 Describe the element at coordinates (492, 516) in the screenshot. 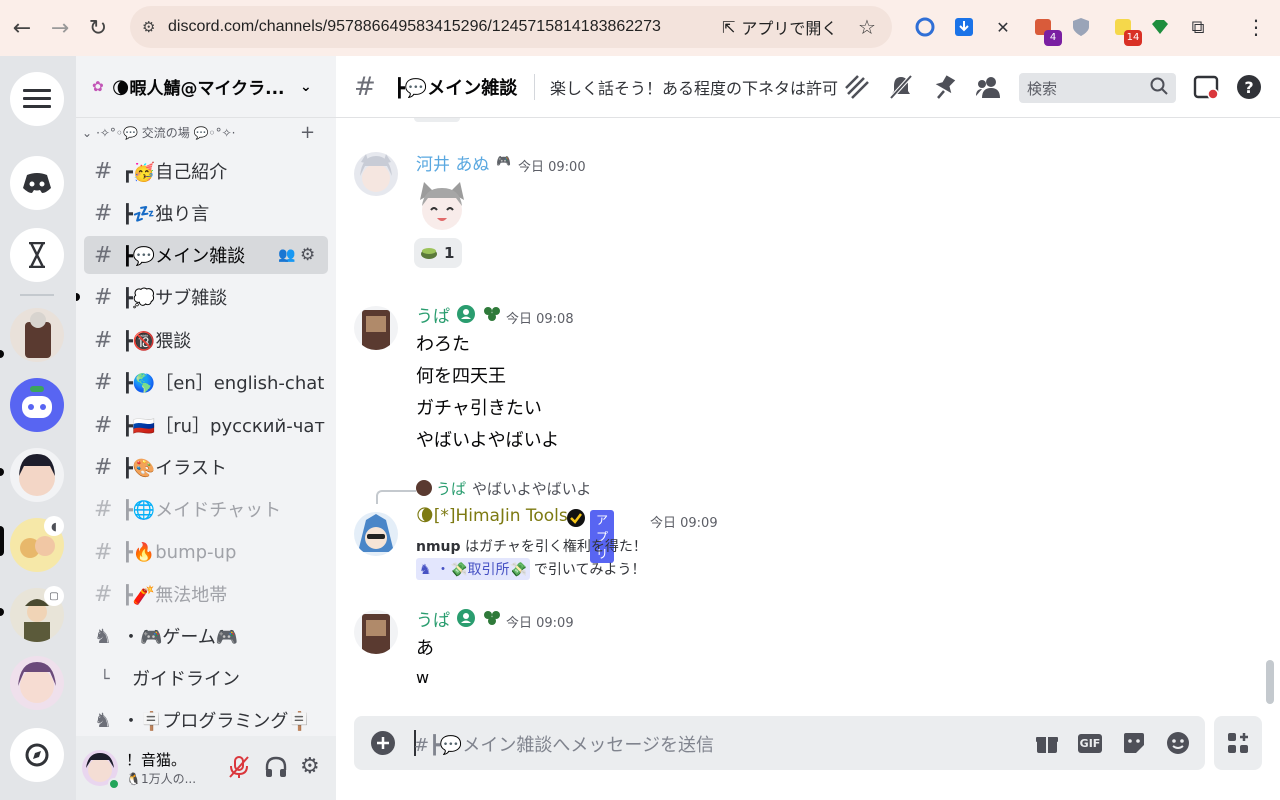

I see `message-author: 🌘[*]HimaJin Tools` at that location.